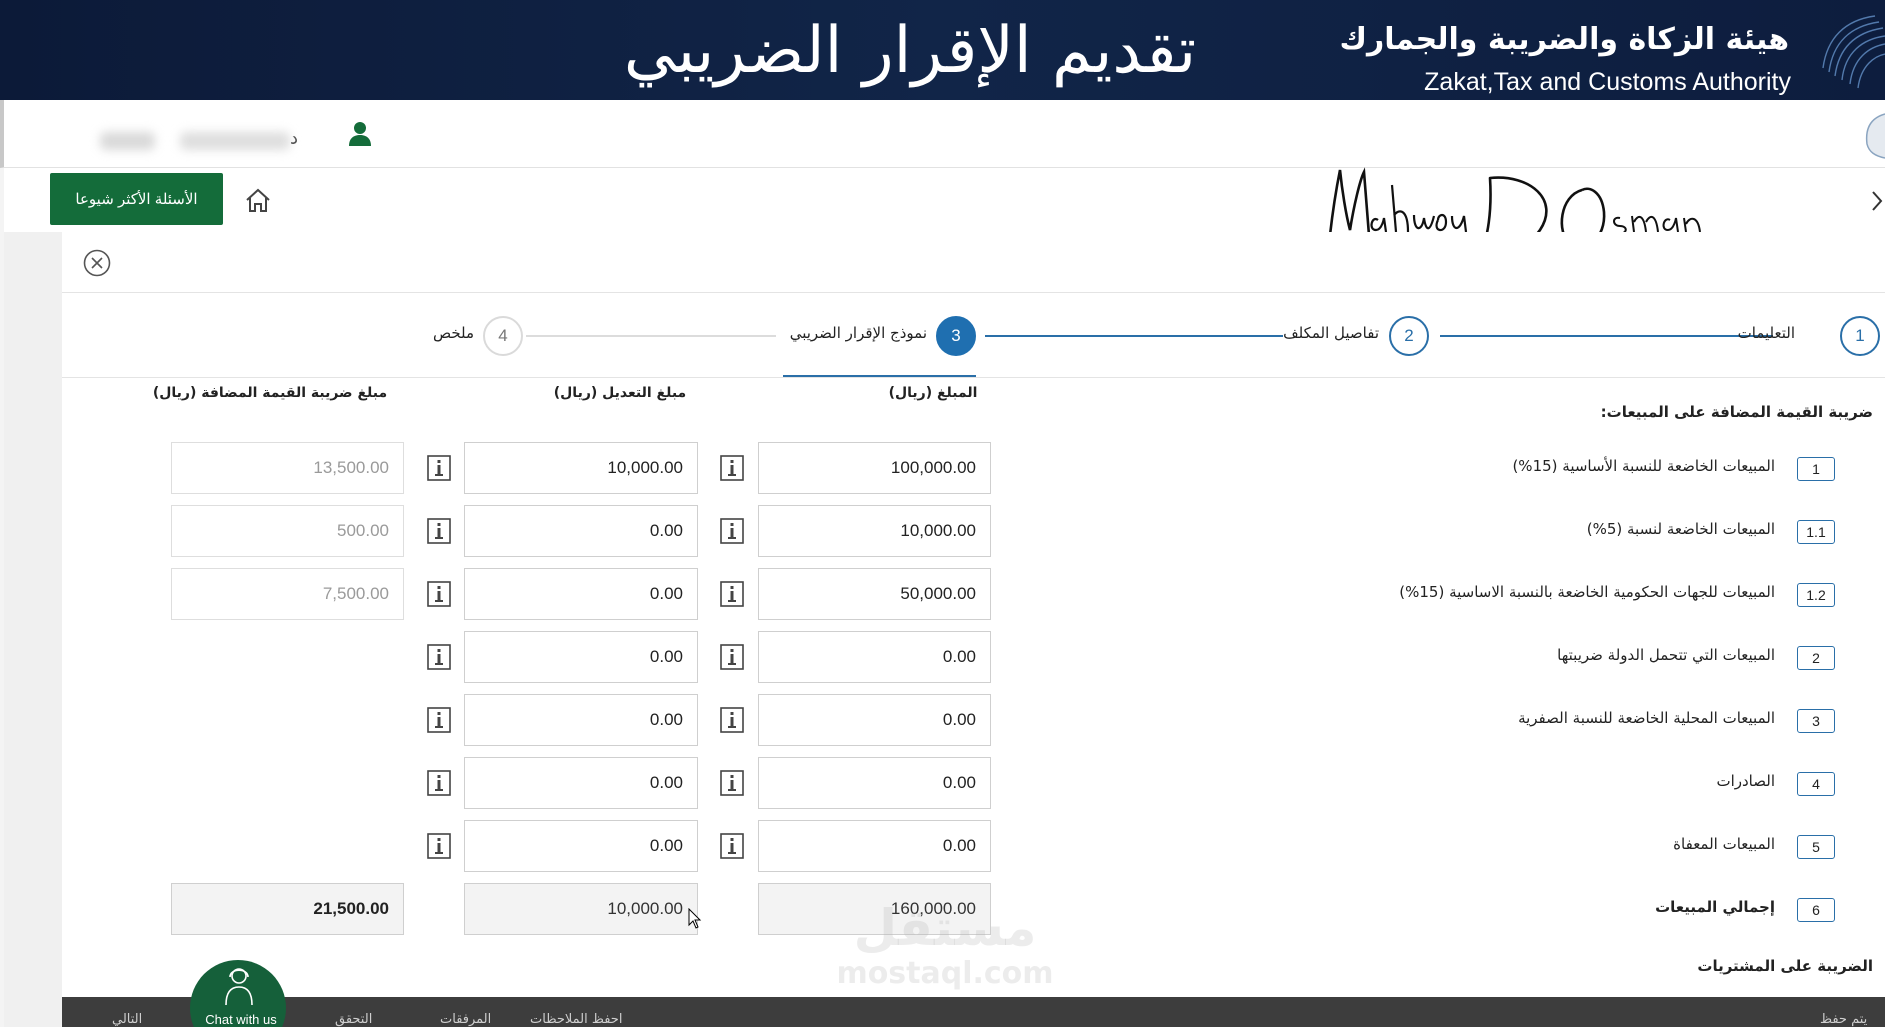 The height and width of the screenshot is (1027, 1885). Describe the element at coordinates (1331, 333) in the screenshot. I see `step-2-label: تفاصيل المكلف` at that location.